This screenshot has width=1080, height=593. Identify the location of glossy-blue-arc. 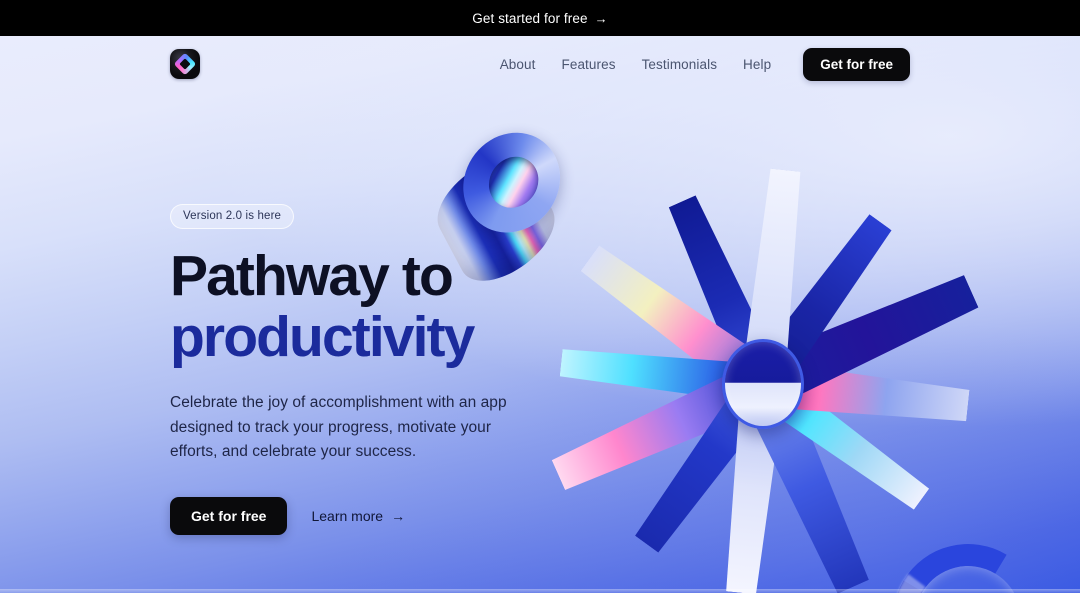
(968, 560).